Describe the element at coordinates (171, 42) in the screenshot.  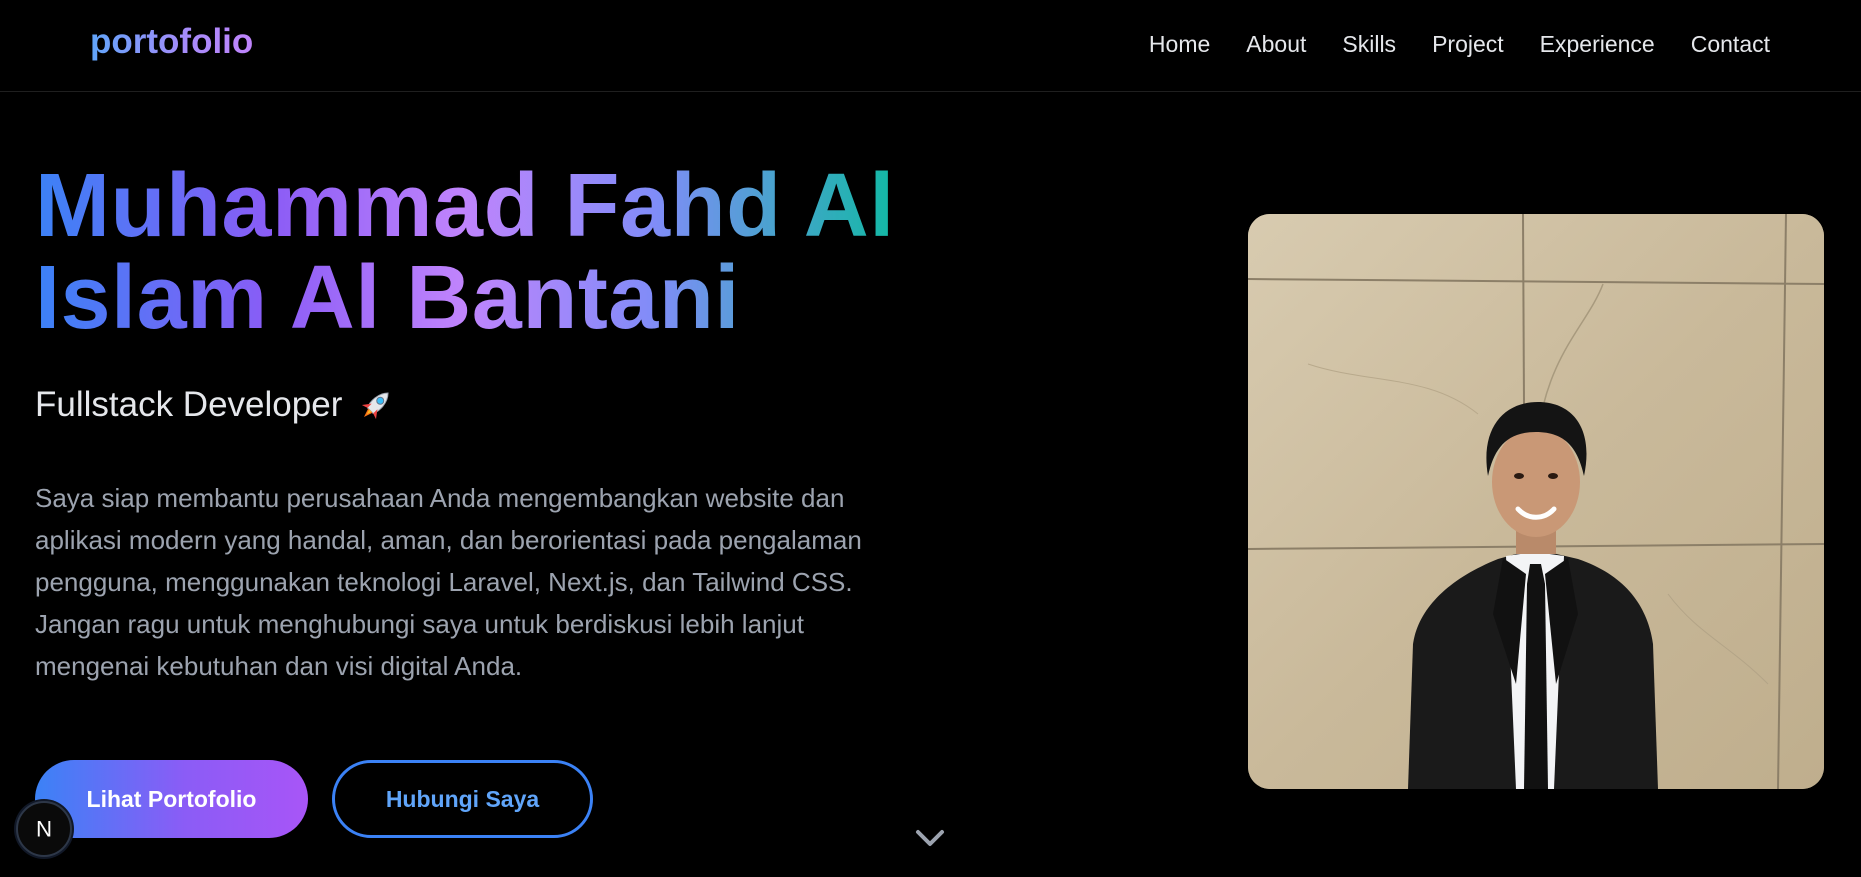
I see `site-logo: portofolio` at that location.